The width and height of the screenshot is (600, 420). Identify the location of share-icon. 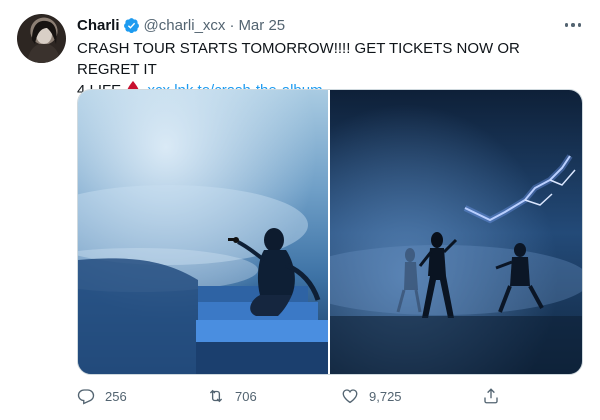
(491, 396).